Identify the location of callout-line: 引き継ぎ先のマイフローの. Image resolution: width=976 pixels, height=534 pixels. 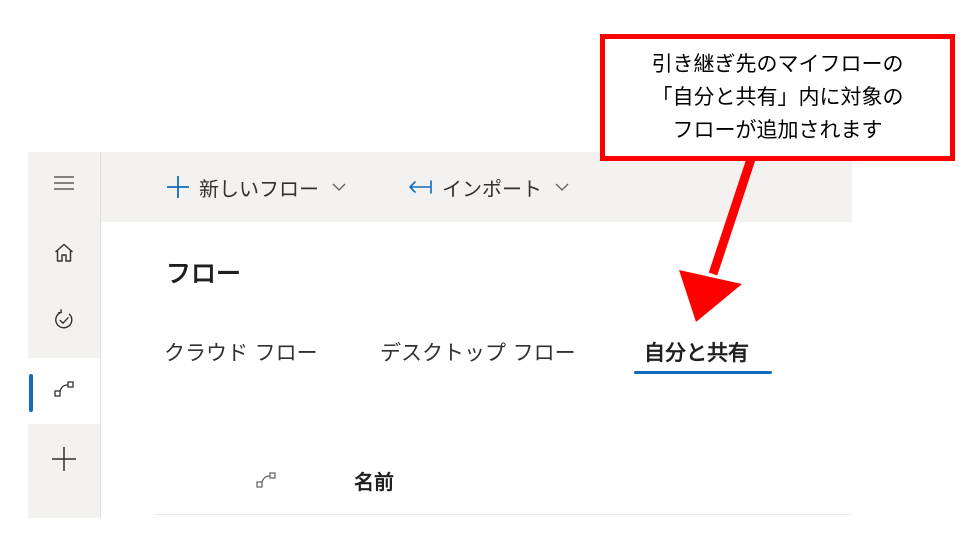
(777, 64).